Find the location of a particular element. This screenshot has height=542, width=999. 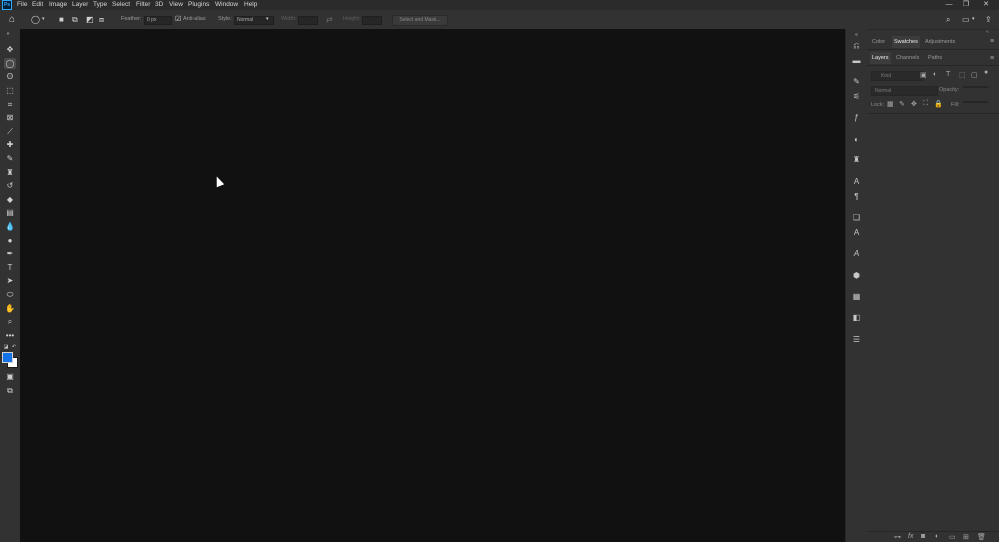

character-styles-panel-icon: ❏ is located at coordinates (856, 218).